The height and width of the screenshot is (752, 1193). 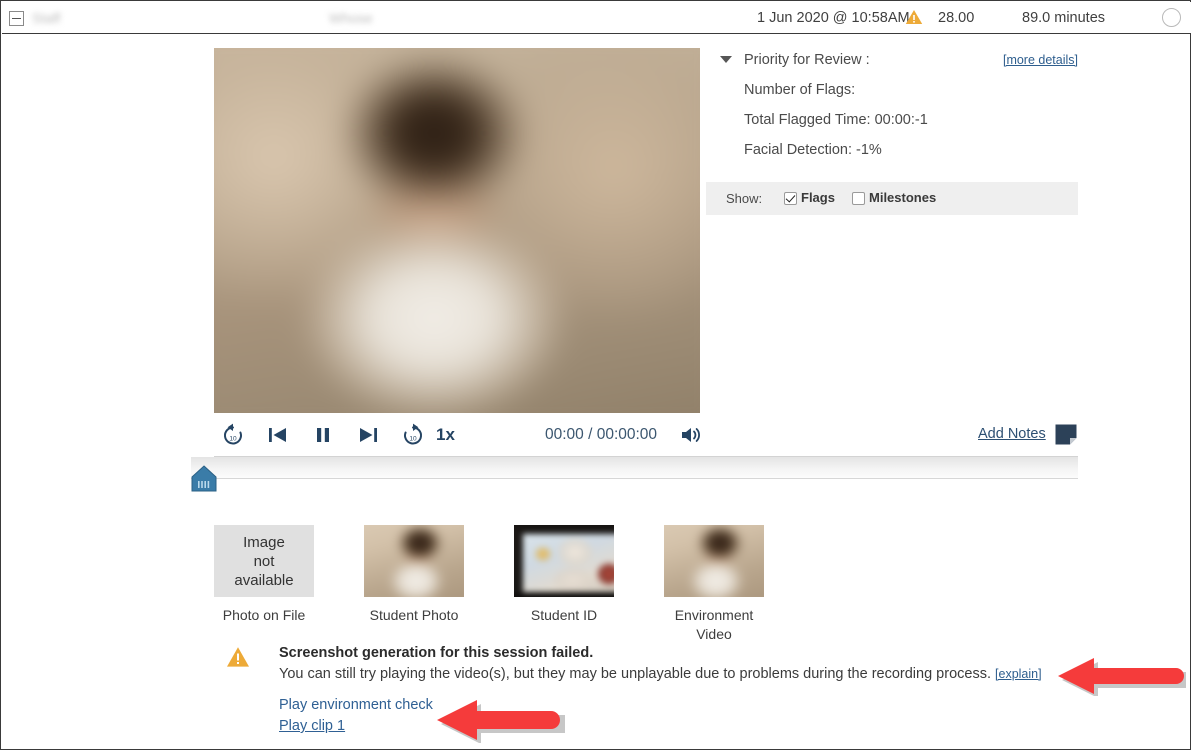 I want to click on thumbnail-environment-video: Environment Video, so click(x=714, y=584).